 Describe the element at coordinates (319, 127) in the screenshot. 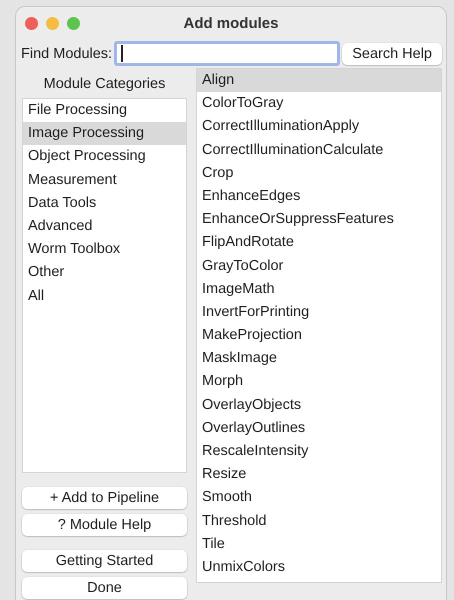

I see `list-item: CorrectIlluminationApply` at that location.